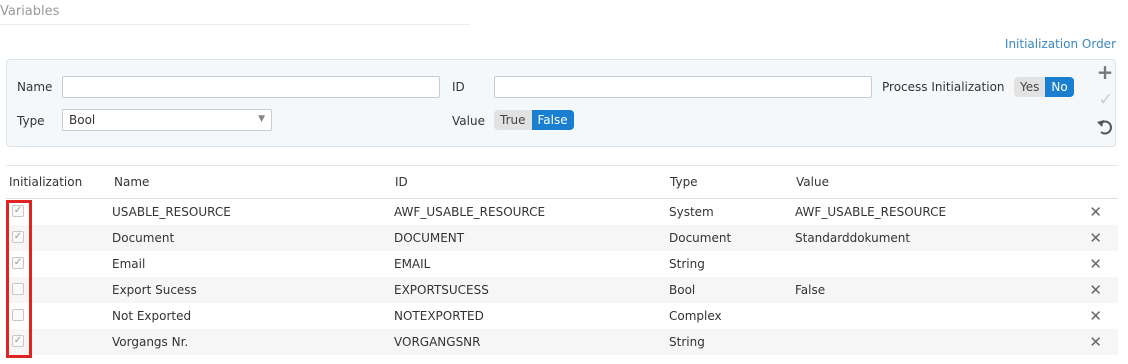  I want to click on row-id: EMAIL, so click(412, 264).